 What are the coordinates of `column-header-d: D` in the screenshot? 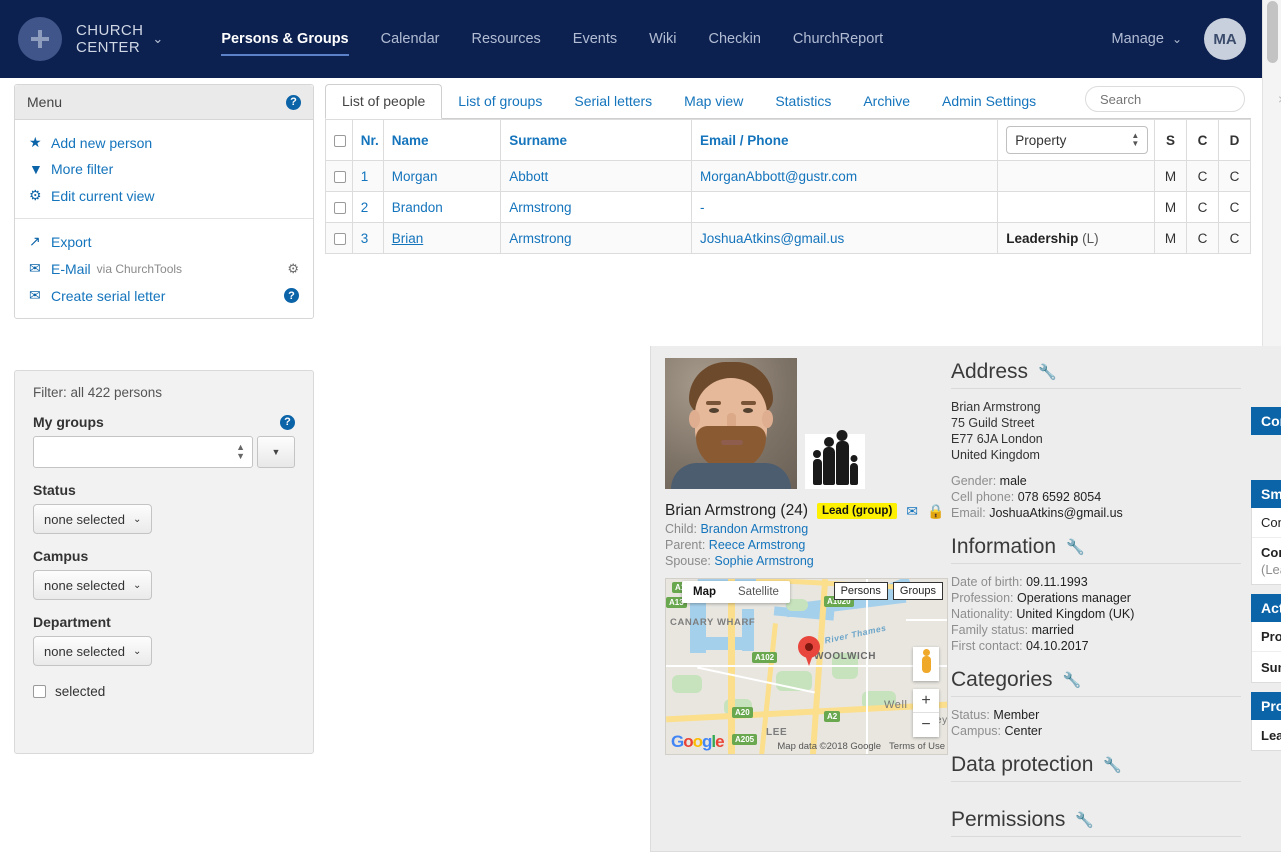 It's located at (1234, 140).